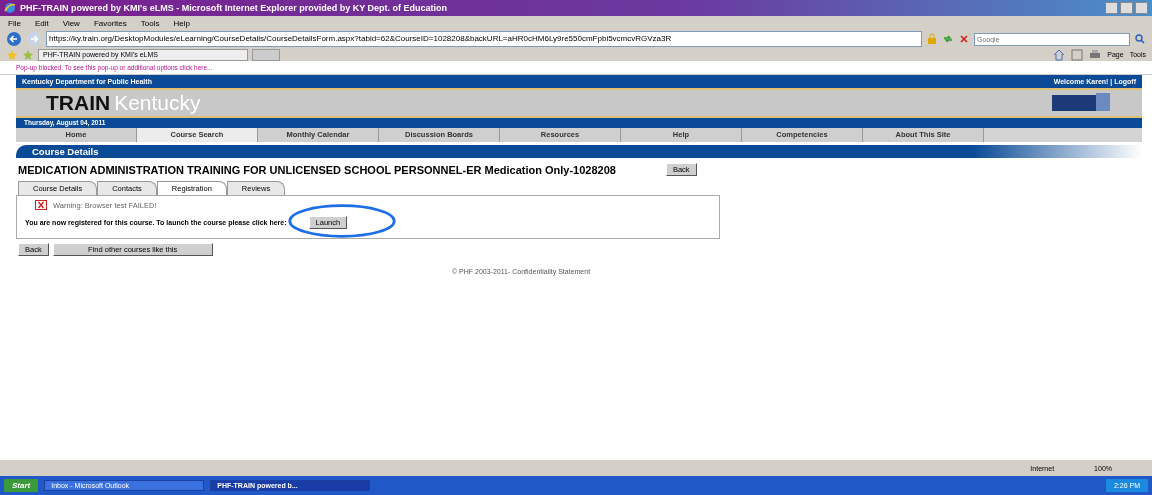 This screenshot has width=1152, height=495. What do you see at coordinates (1095, 54) in the screenshot?
I see `printer-icon` at bounding box center [1095, 54].